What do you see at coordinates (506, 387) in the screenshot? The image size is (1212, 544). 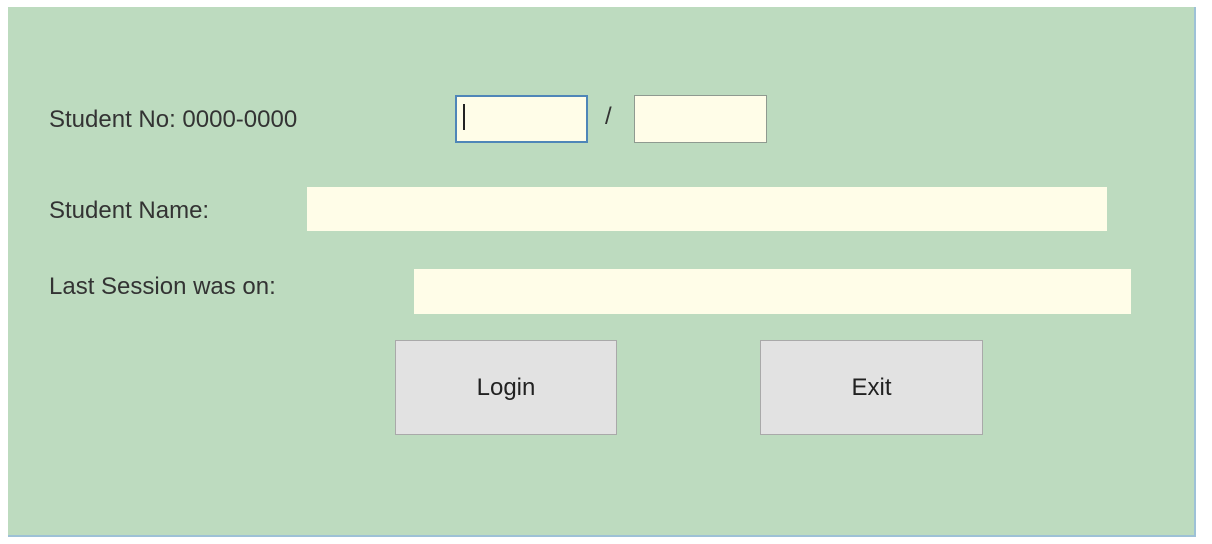 I see `login-button: Login` at bounding box center [506, 387].